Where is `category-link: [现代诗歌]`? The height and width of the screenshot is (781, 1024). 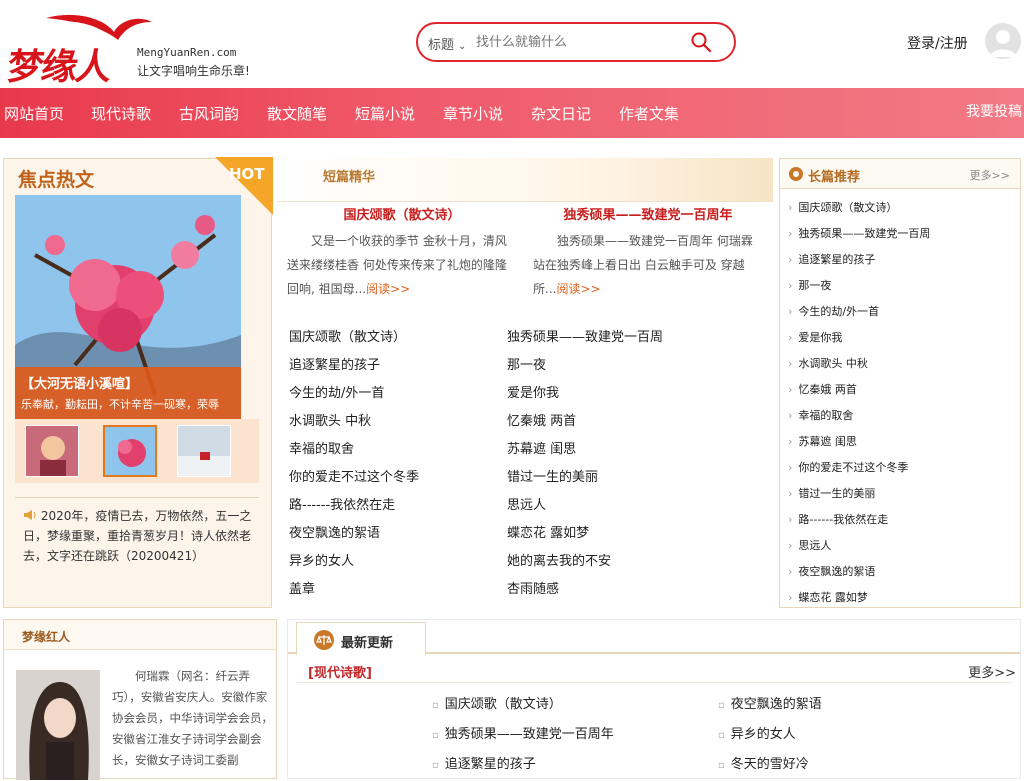
category-link: [现代诗歌] is located at coordinates (340, 671).